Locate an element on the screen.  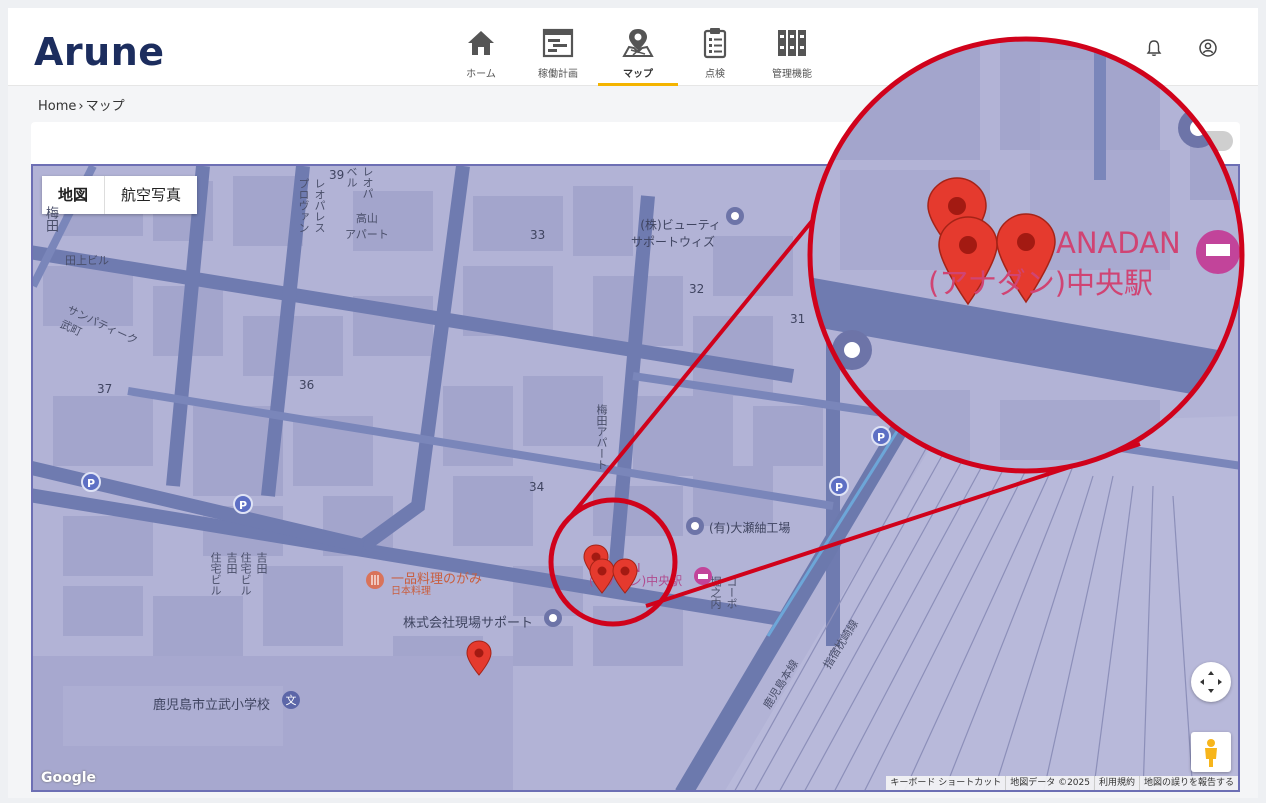
school-icon: 文 is located at coordinates (291, 700).